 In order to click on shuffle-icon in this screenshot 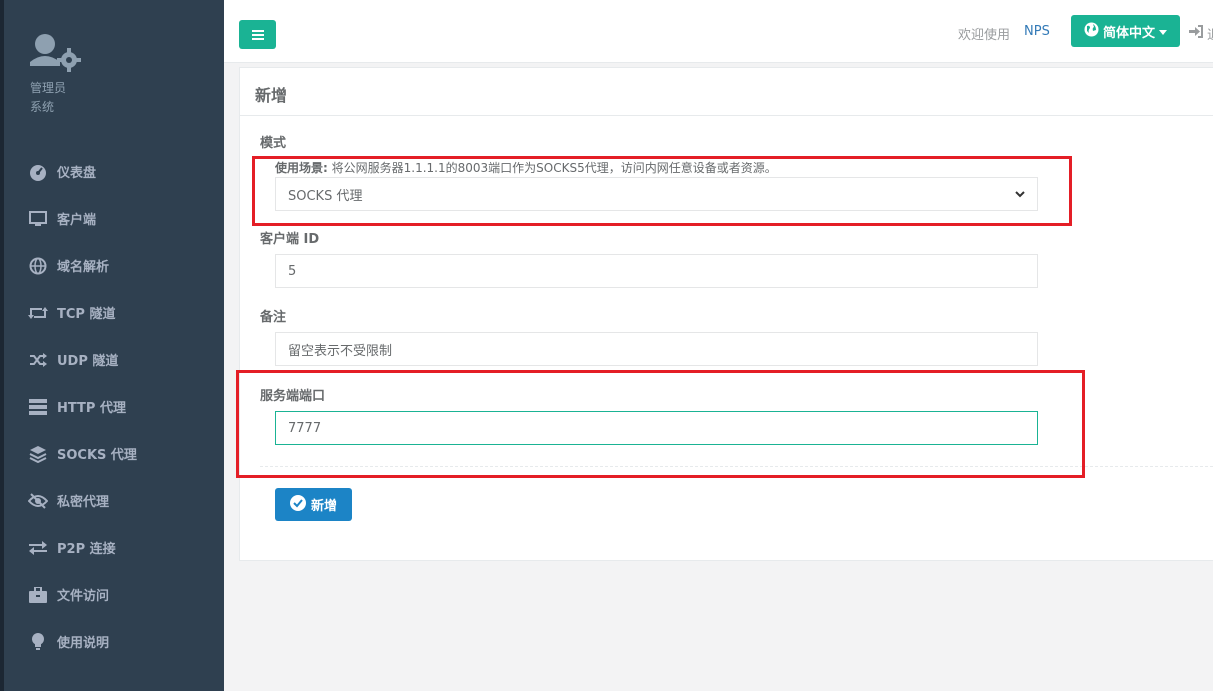, I will do `click(38, 360)`.